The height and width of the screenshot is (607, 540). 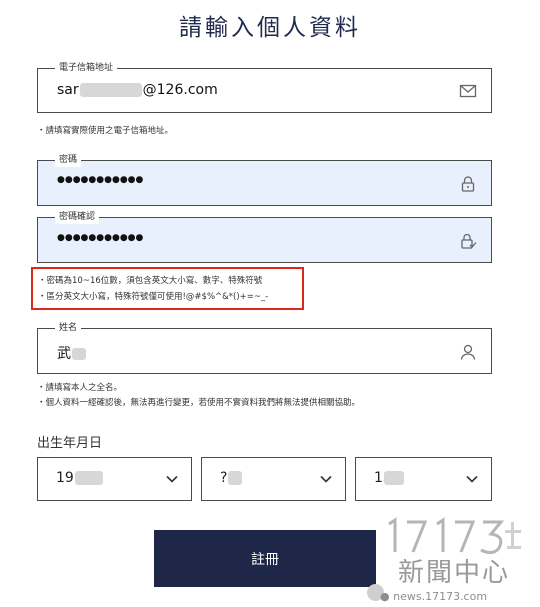 What do you see at coordinates (270, 28) in the screenshot?
I see `page-title: 請輸入個人資料` at bounding box center [270, 28].